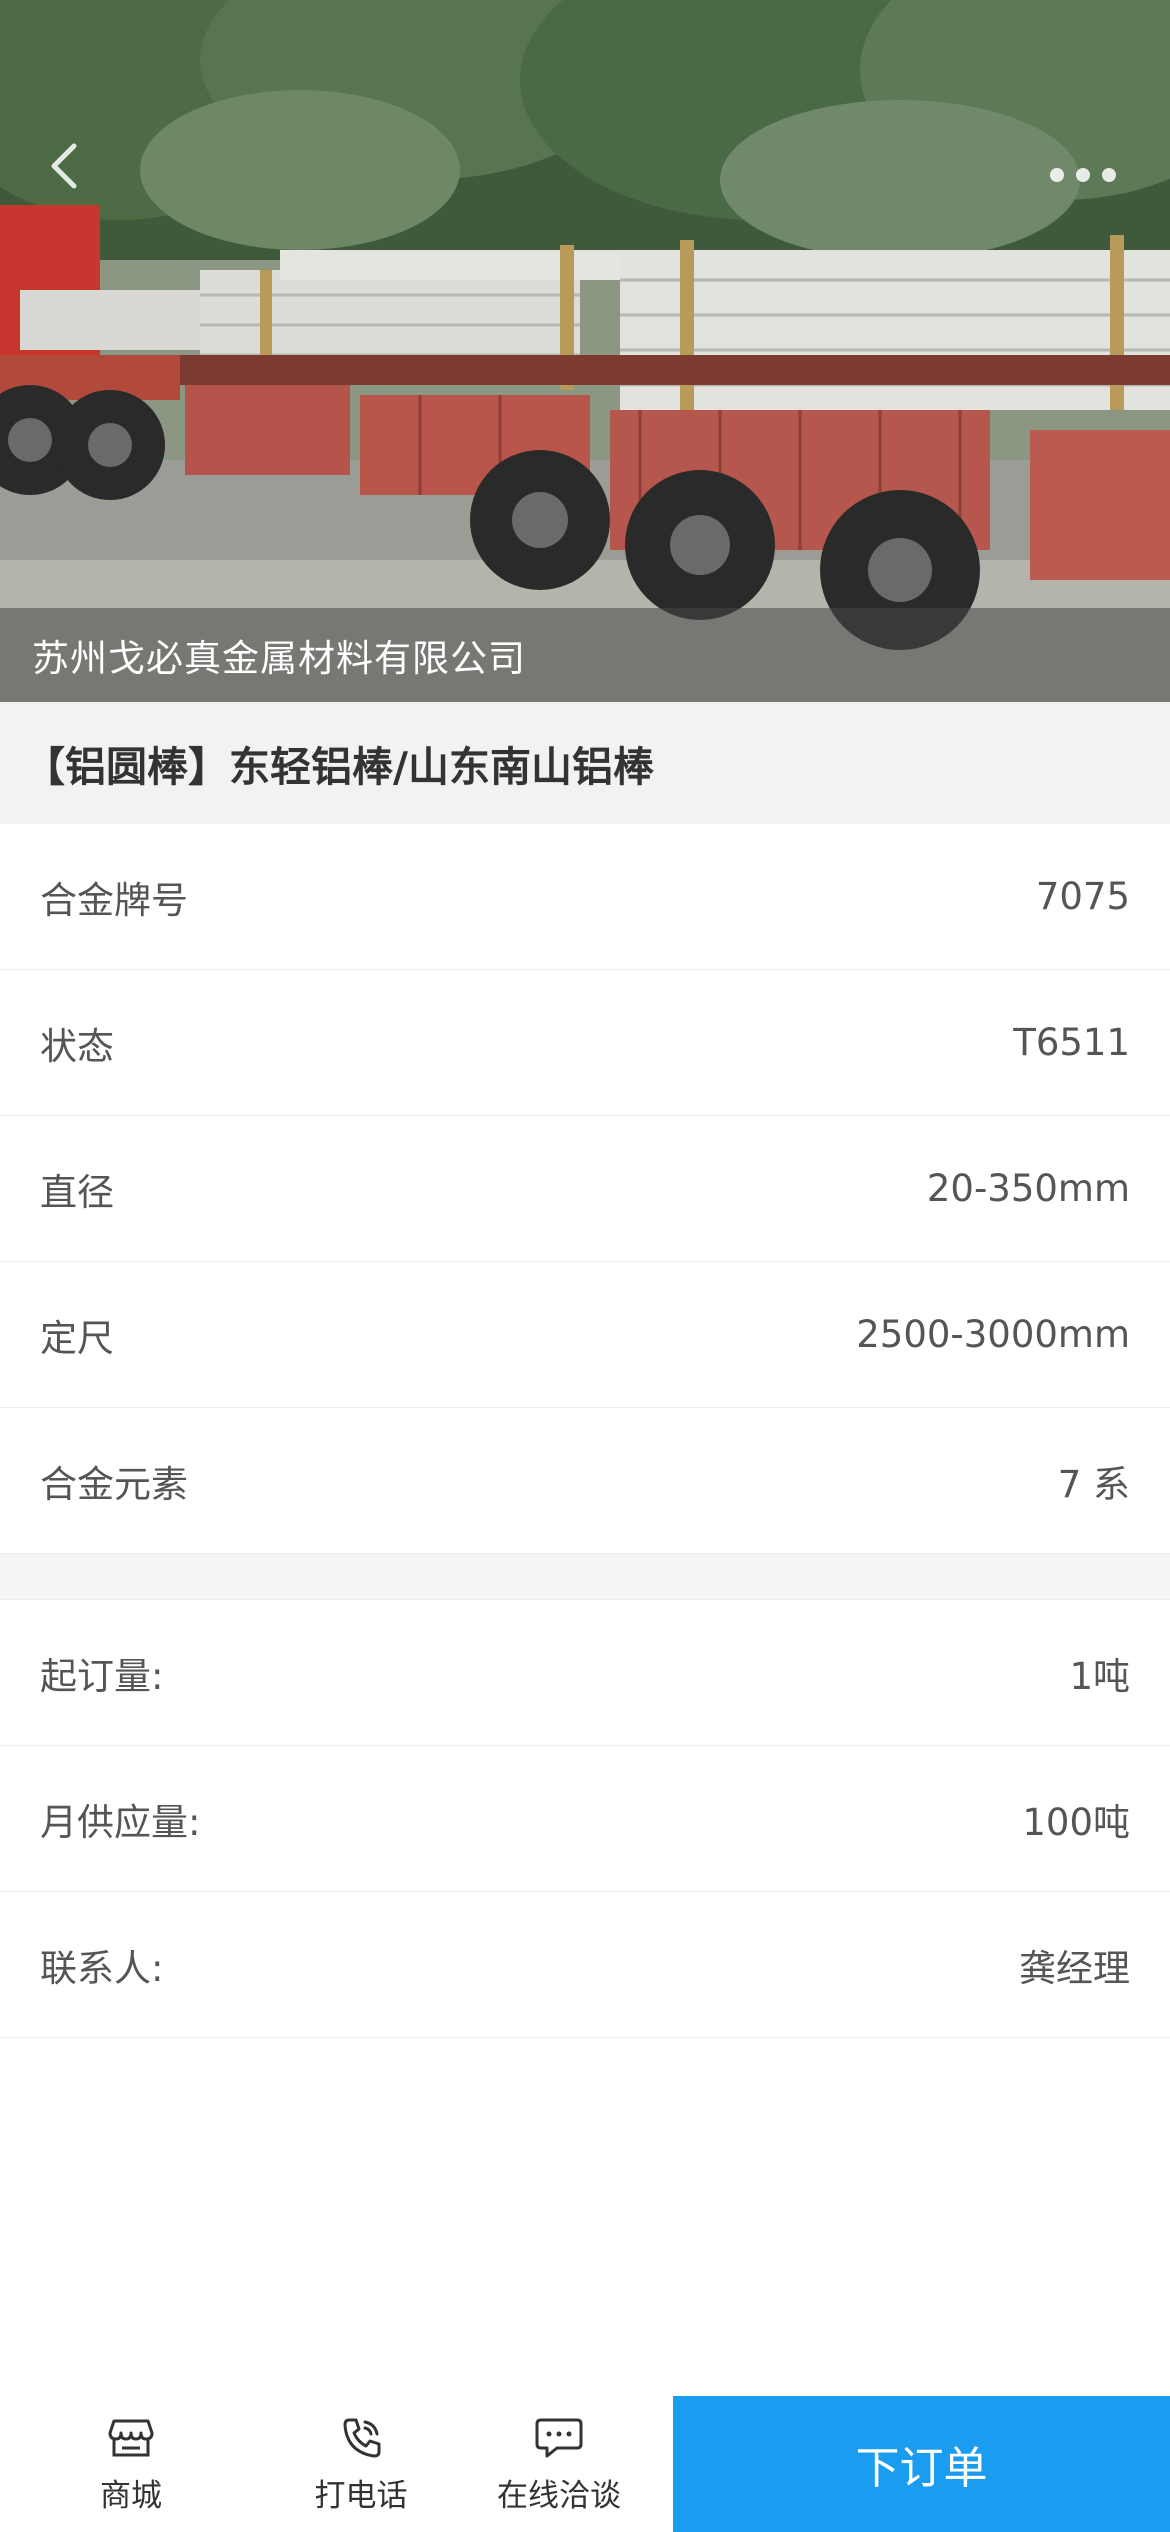 This screenshot has height=2532, width=1170. Describe the element at coordinates (77, 1192) in the screenshot. I see `spec-label: 直径` at that location.